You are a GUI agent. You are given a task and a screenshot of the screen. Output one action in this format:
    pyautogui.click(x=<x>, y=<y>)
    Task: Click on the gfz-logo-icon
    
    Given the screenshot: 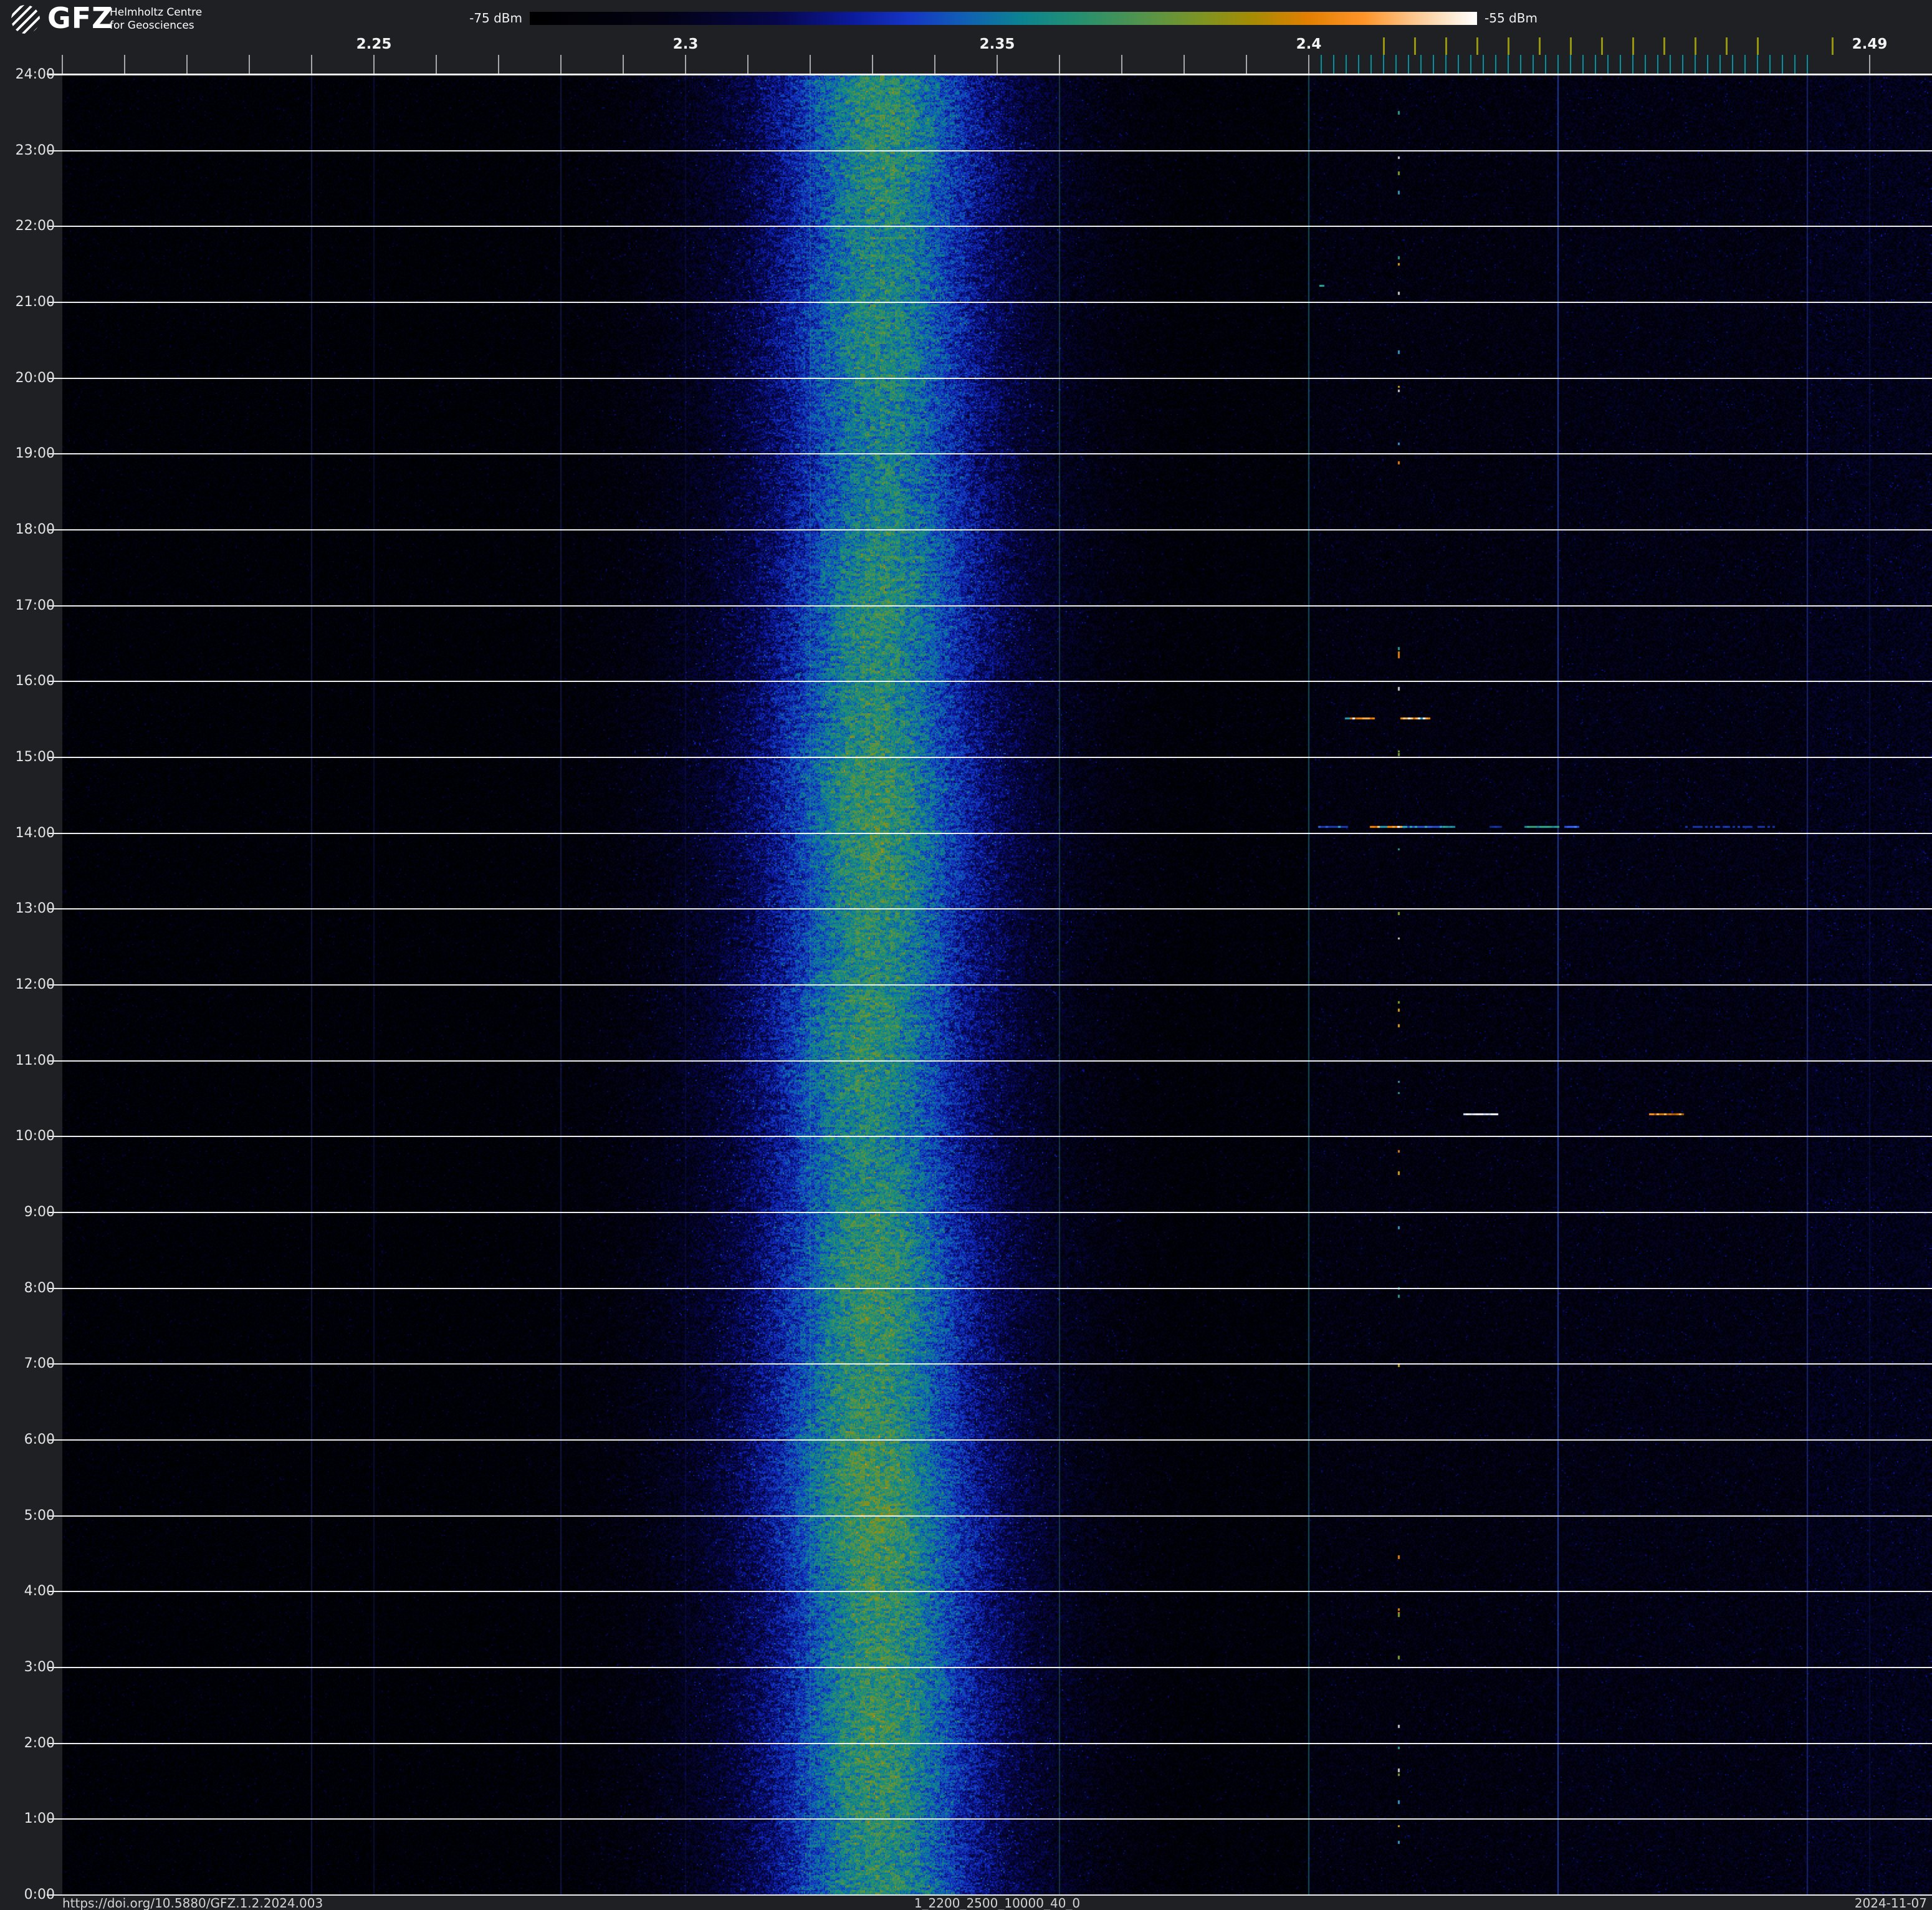 What is the action you would take?
    pyautogui.click(x=25, y=19)
    